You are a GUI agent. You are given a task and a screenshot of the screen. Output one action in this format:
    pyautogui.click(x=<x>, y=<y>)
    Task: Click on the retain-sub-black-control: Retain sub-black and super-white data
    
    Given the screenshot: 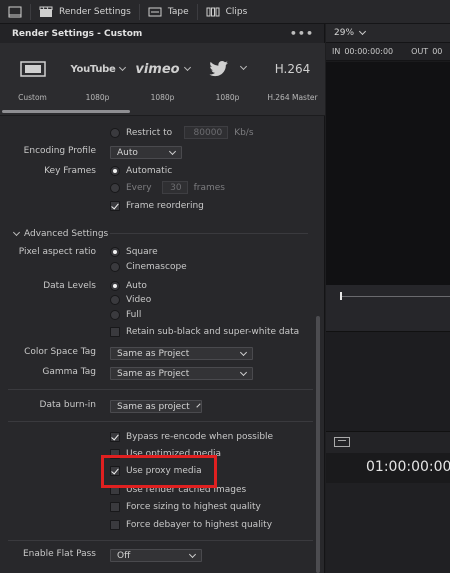 What is the action you would take?
    pyautogui.click(x=204, y=332)
    